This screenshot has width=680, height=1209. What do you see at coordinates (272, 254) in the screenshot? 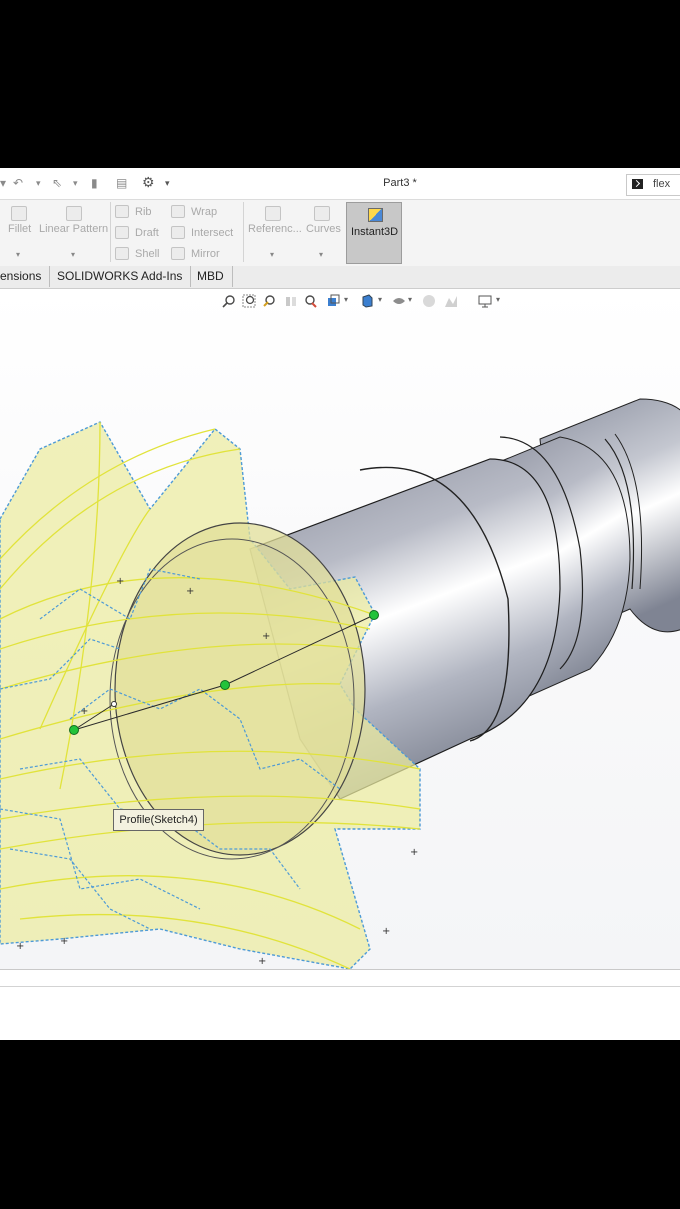
I see `reference-dropdown-icon: ▾` at bounding box center [272, 254].